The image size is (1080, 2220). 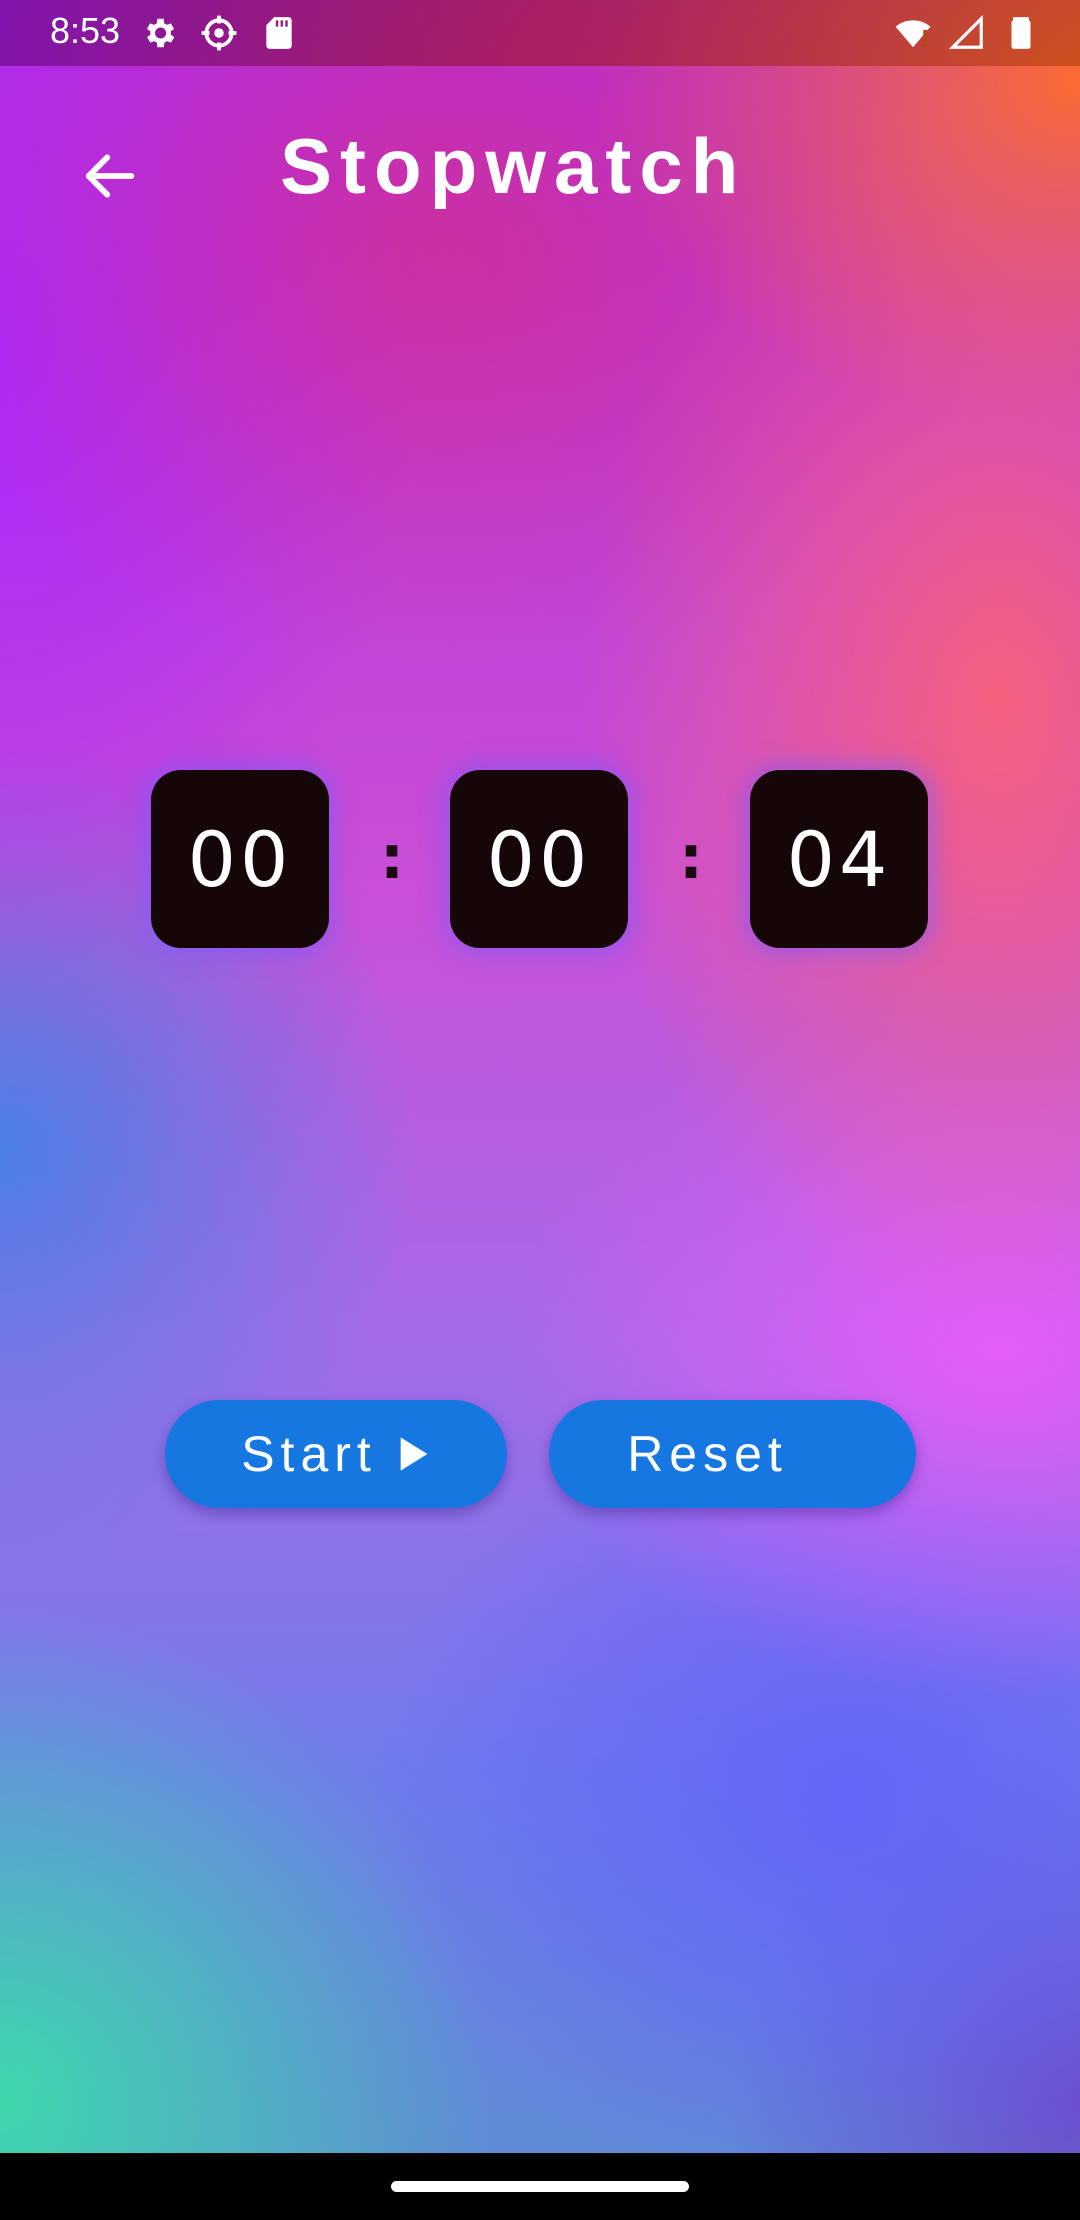 I want to click on wifi-icon, so click(x=913, y=34).